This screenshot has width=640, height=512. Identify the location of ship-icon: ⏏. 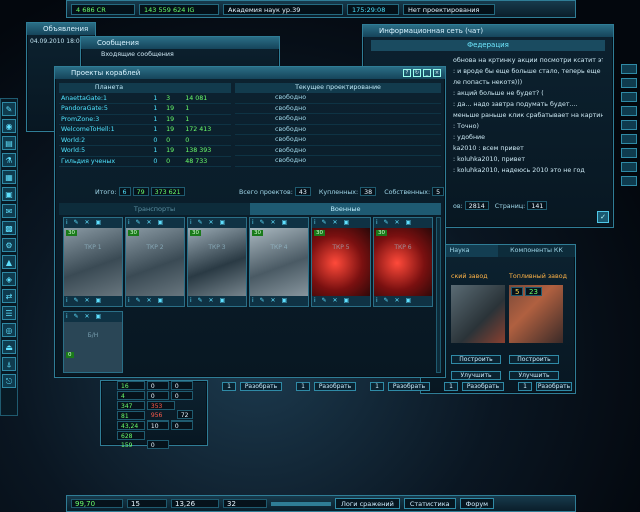
(9, 347).